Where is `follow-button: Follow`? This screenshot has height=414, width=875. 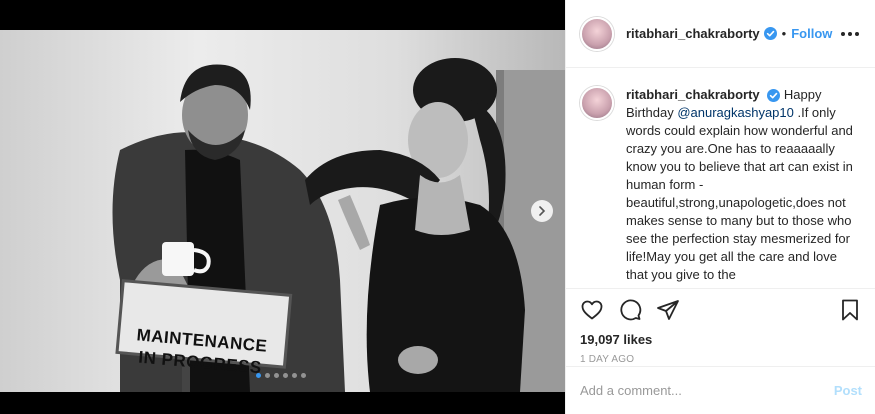 follow-button: Follow is located at coordinates (811, 33).